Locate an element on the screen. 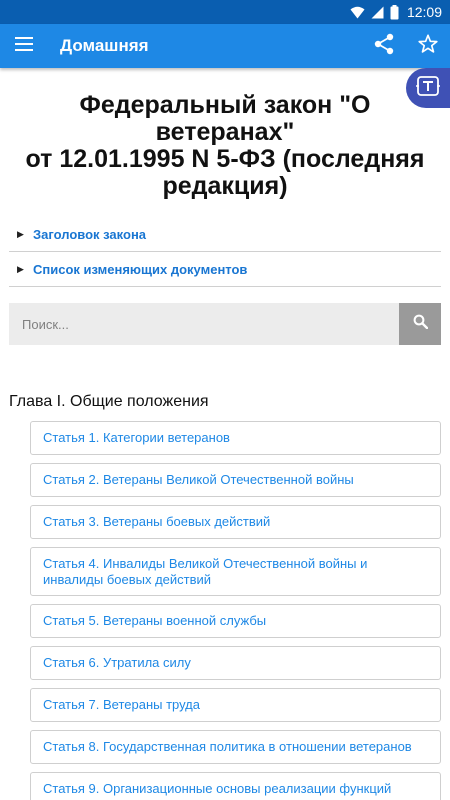 The image size is (450, 800). search-icon is located at coordinates (420, 324).